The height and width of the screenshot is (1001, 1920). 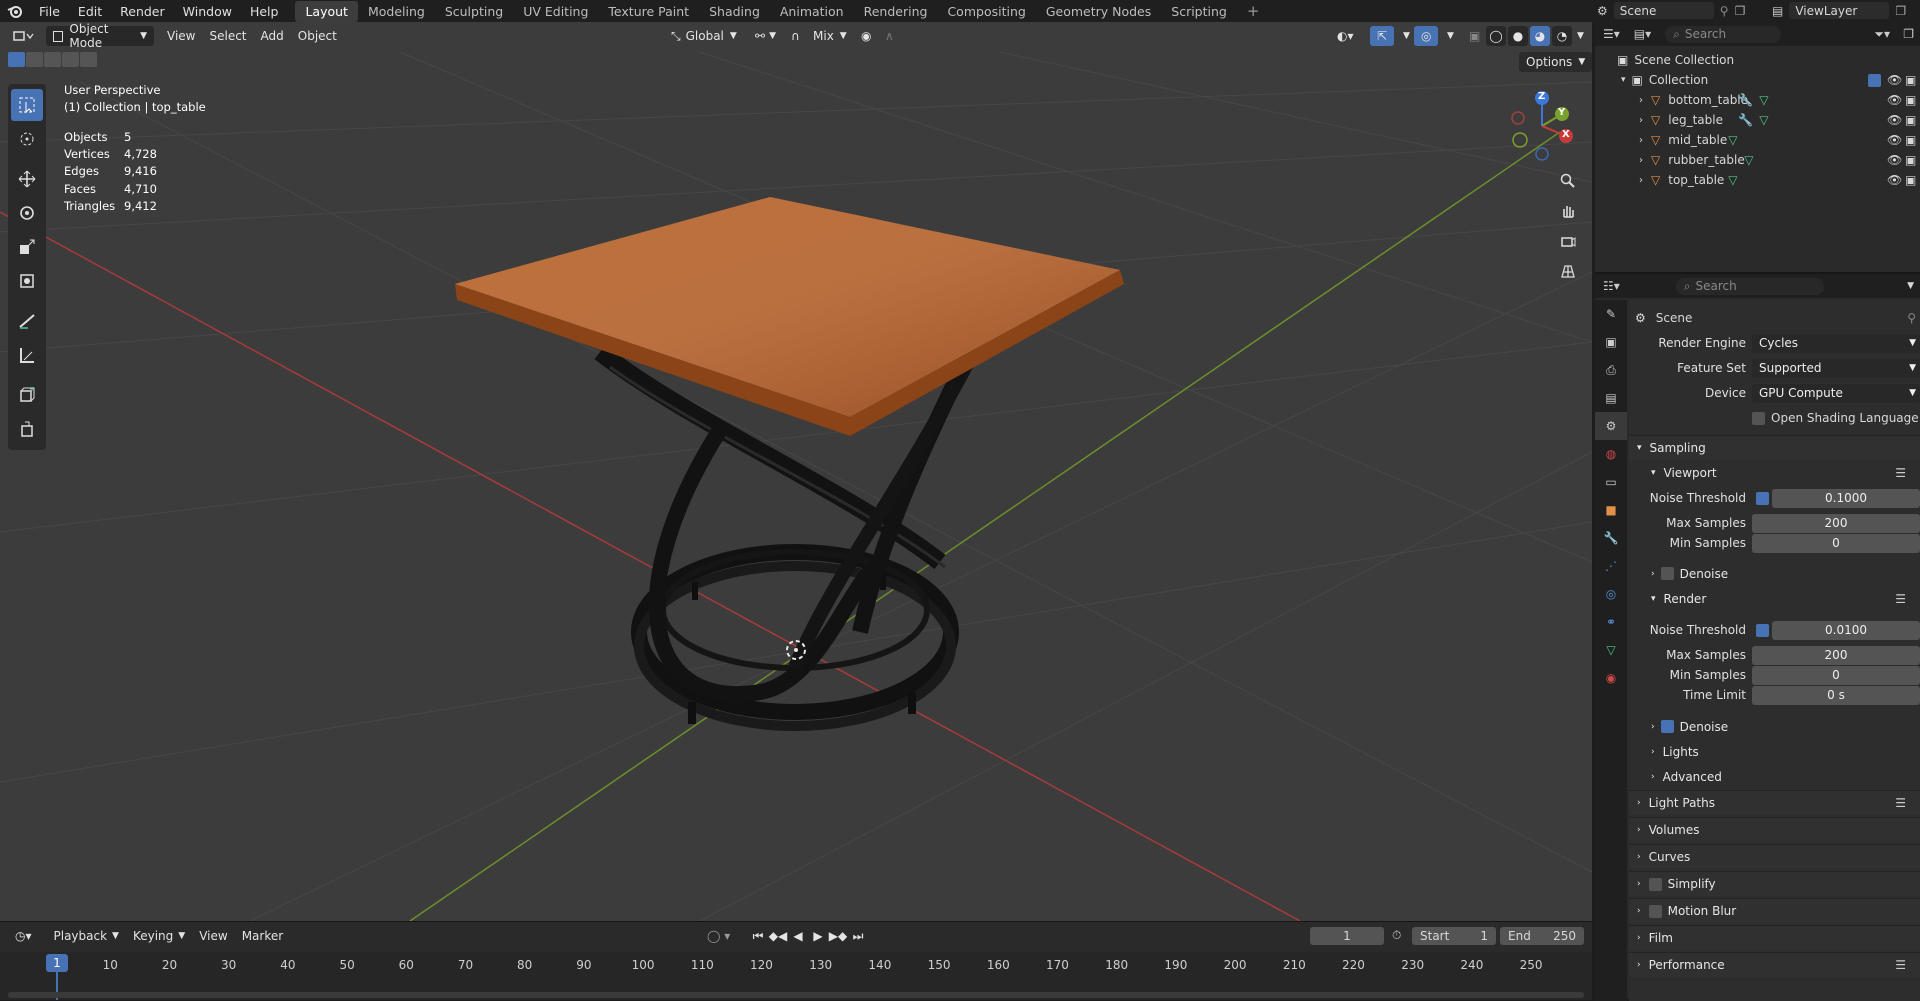 I want to click on menu-window: Window, so click(x=207, y=11).